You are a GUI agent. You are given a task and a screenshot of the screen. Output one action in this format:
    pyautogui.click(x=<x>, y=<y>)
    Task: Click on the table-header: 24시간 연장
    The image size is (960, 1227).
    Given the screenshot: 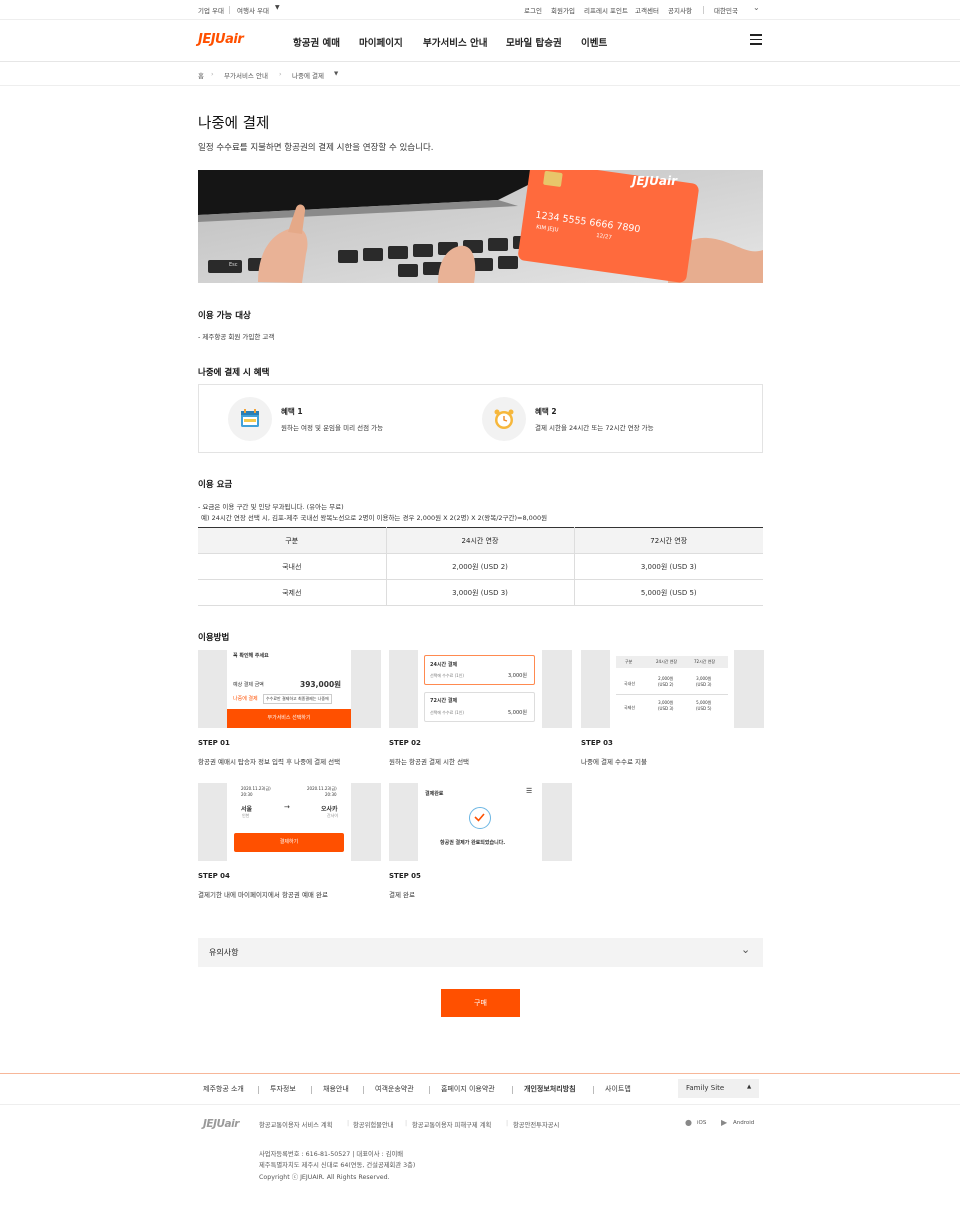 What is the action you would take?
    pyautogui.click(x=480, y=540)
    